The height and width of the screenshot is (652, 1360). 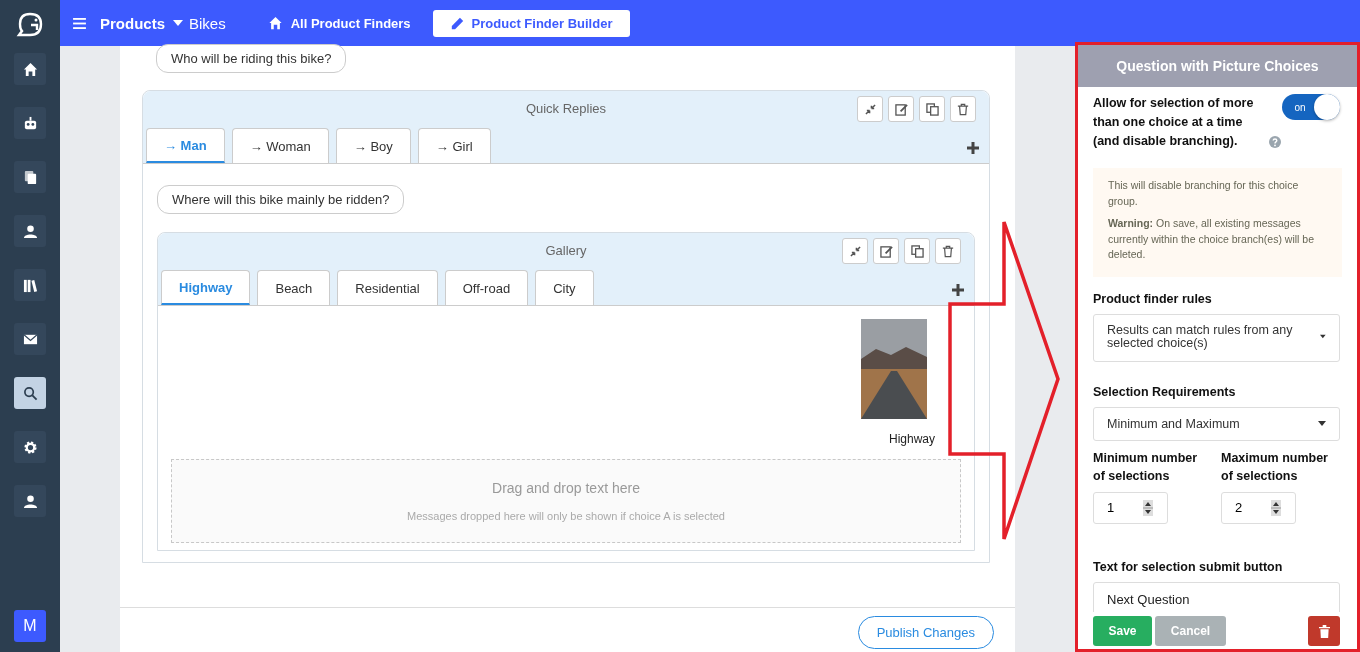 I want to click on panel-title: Question with Picture Choices, so click(x=1217, y=66).